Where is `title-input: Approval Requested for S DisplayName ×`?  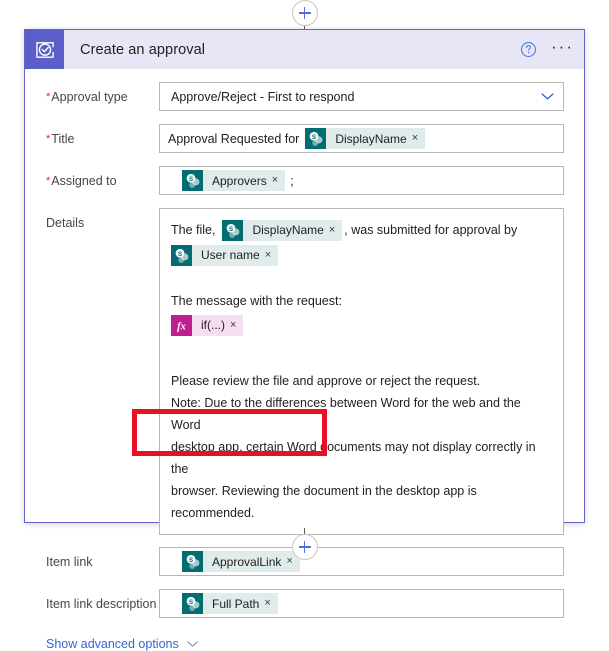
title-input: Approval Requested for S DisplayName × is located at coordinates (361, 138).